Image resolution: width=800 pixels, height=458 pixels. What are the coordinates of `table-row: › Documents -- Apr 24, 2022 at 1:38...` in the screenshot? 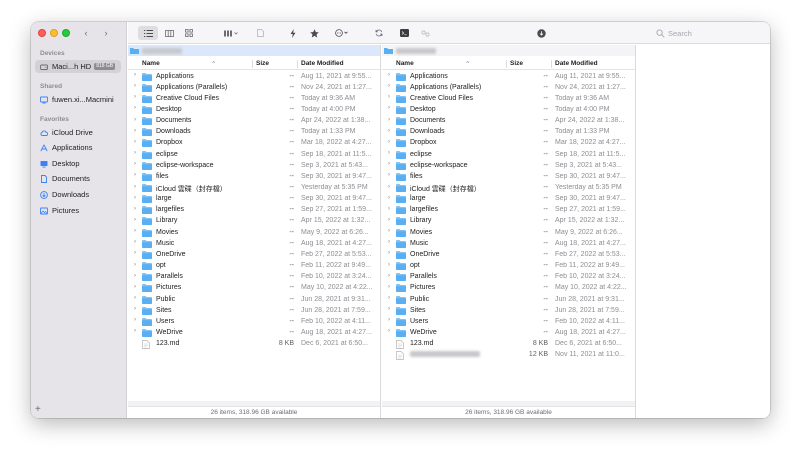 It's located at (508, 121).